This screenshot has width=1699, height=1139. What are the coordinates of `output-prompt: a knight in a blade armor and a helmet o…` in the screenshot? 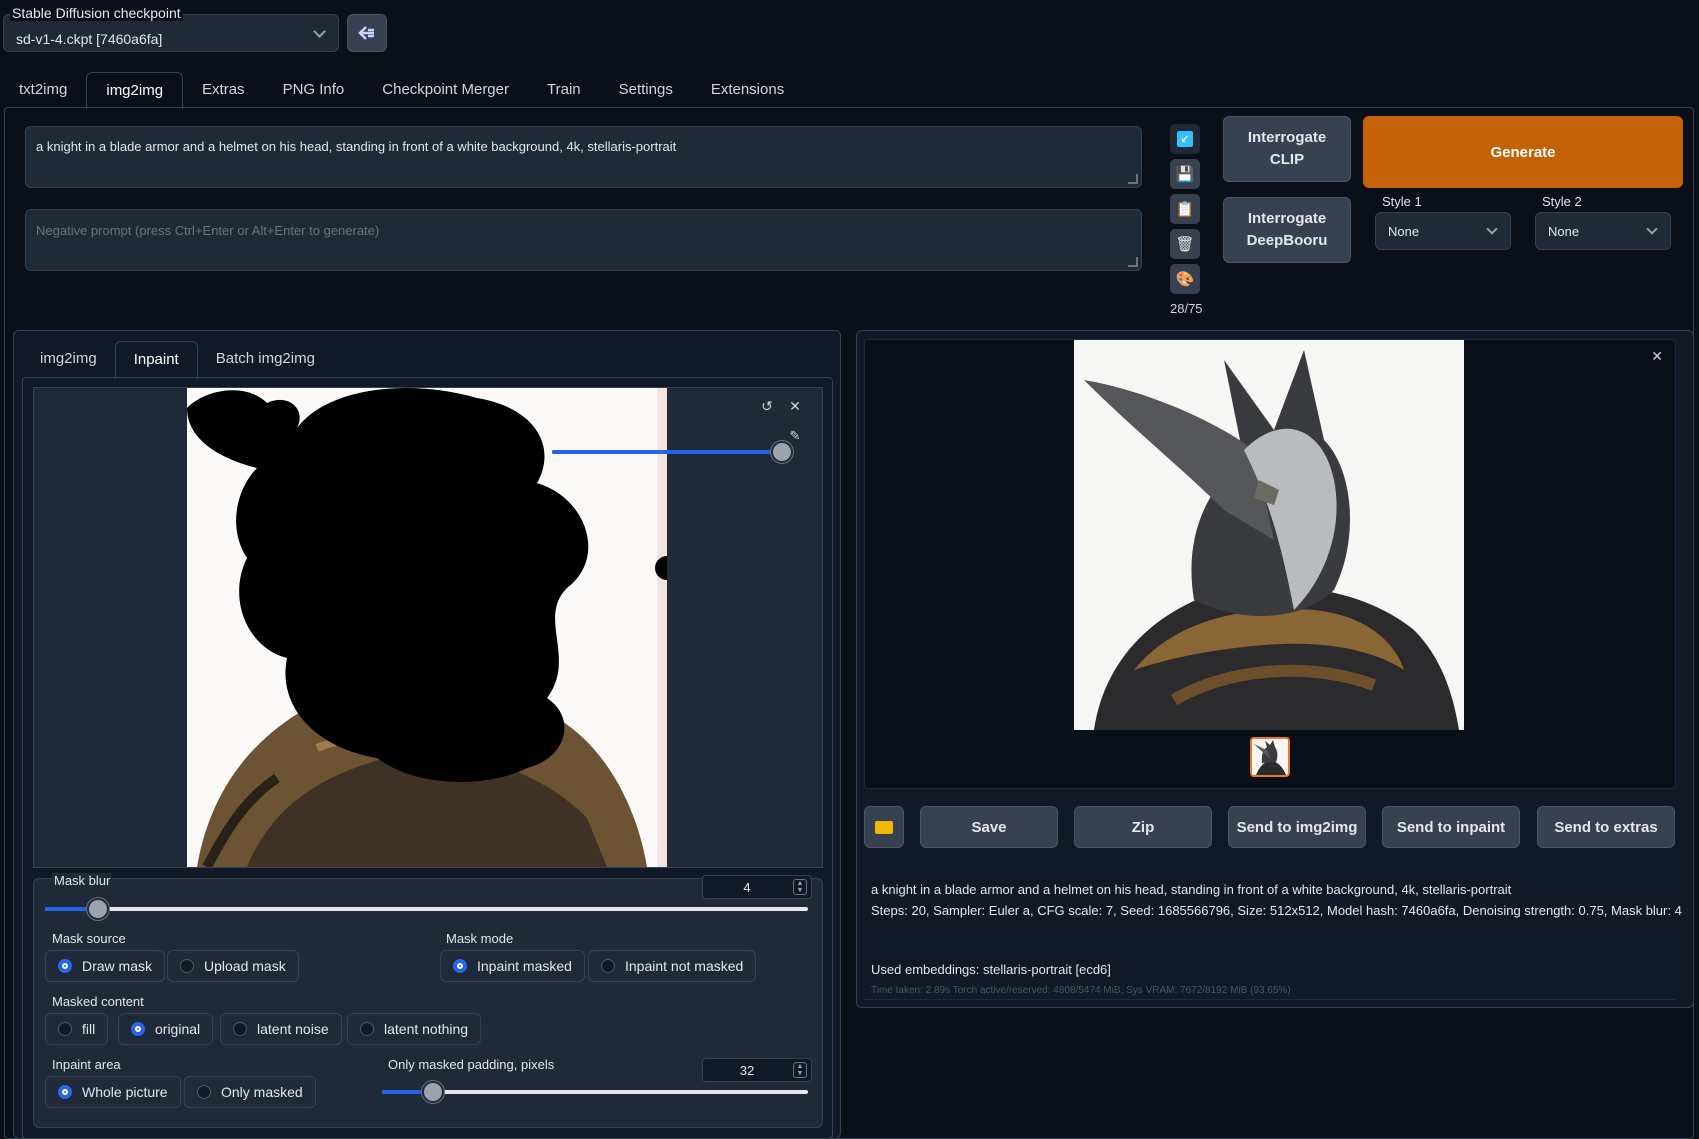 It's located at (1191, 889).